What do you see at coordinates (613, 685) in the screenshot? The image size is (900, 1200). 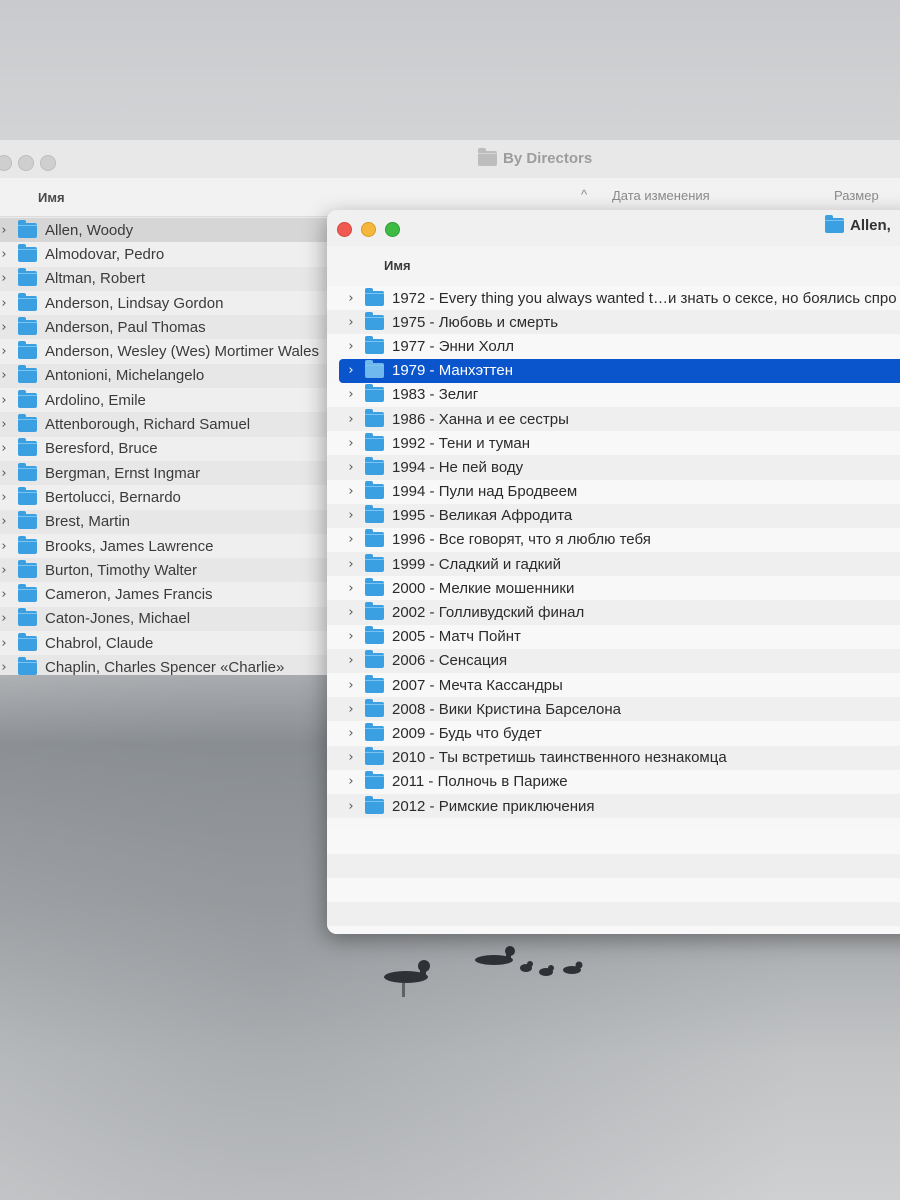 I see `folder-row: › 2007 - Мечта Кассандры` at bounding box center [613, 685].